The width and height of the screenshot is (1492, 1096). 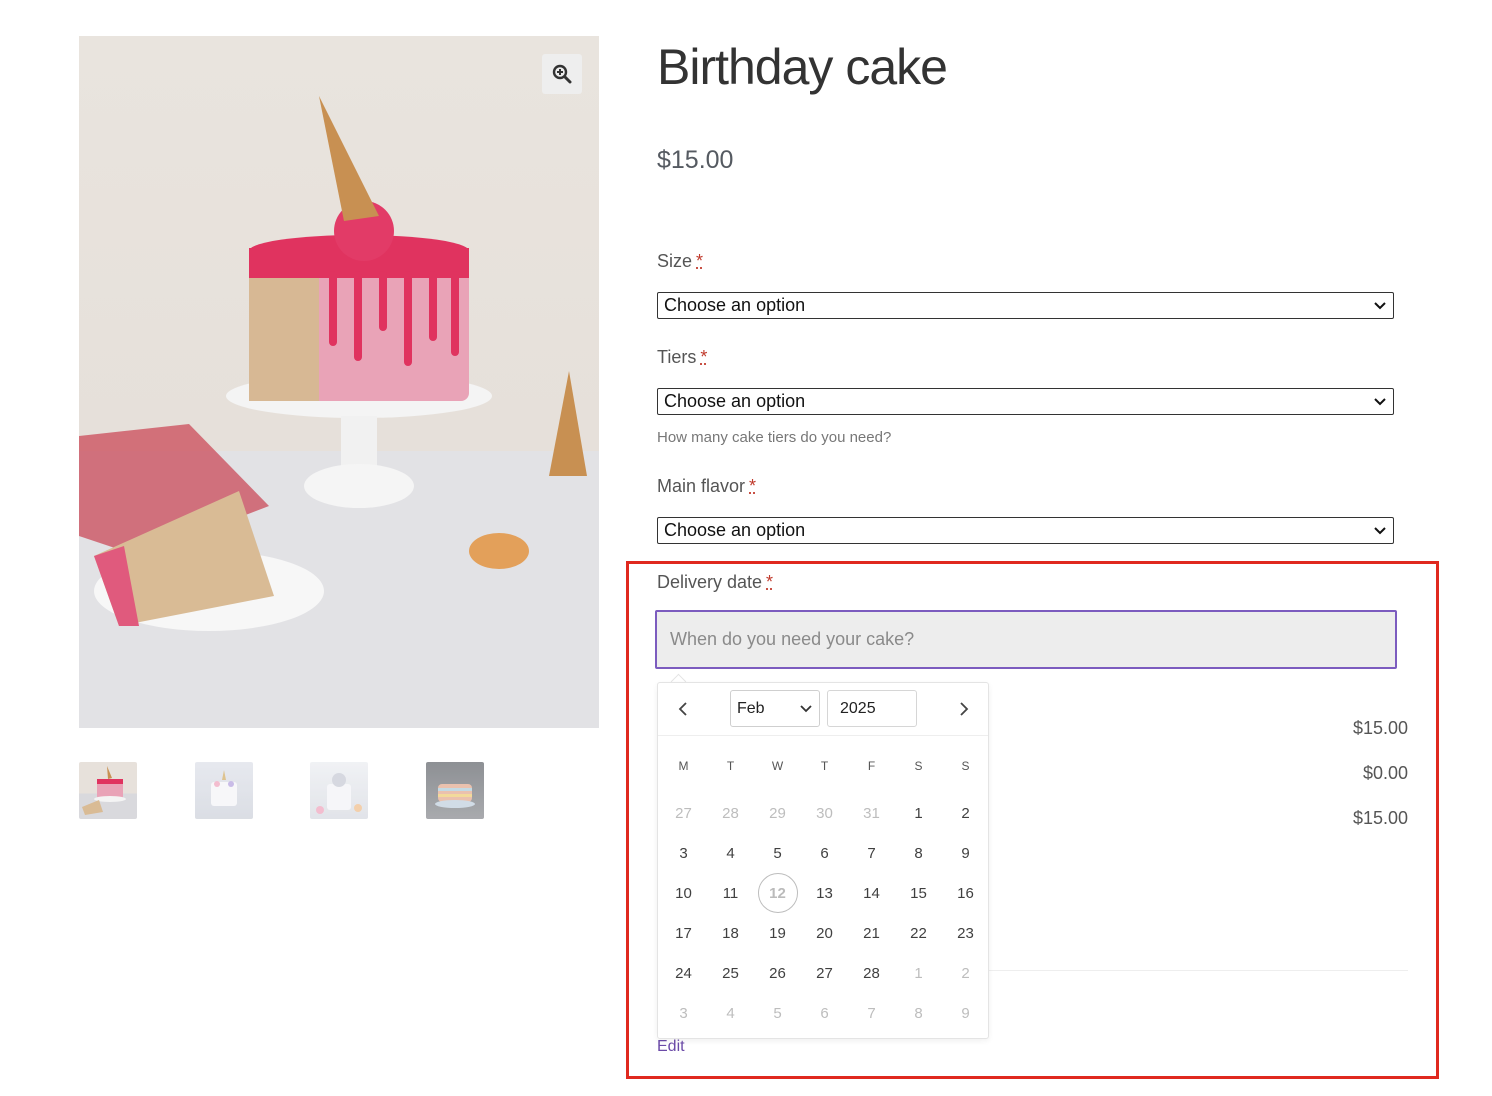 What do you see at coordinates (735, 530) in the screenshot?
I see `flavor-select-value: Choose an option` at bounding box center [735, 530].